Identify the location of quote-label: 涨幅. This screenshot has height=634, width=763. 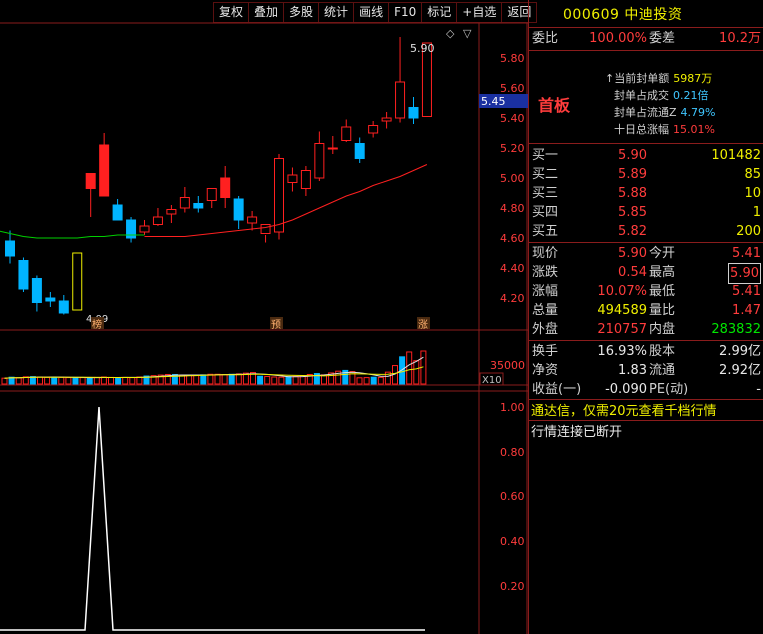
(545, 291).